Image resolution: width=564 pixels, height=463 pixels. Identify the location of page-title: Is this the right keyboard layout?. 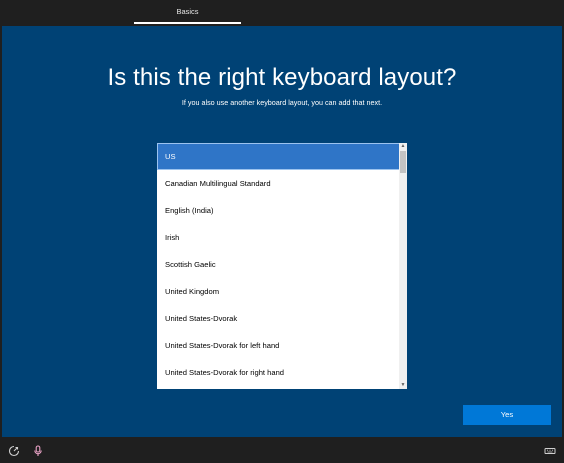
(282, 77).